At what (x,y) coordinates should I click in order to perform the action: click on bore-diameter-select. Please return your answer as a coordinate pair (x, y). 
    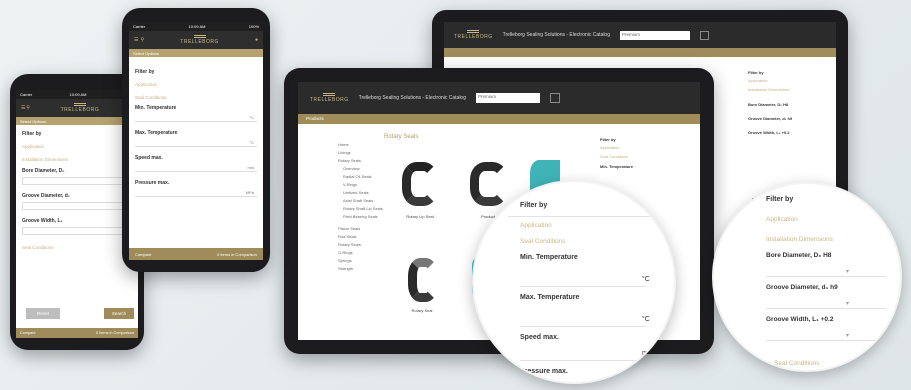
    Looking at the image, I should click on (826, 276).